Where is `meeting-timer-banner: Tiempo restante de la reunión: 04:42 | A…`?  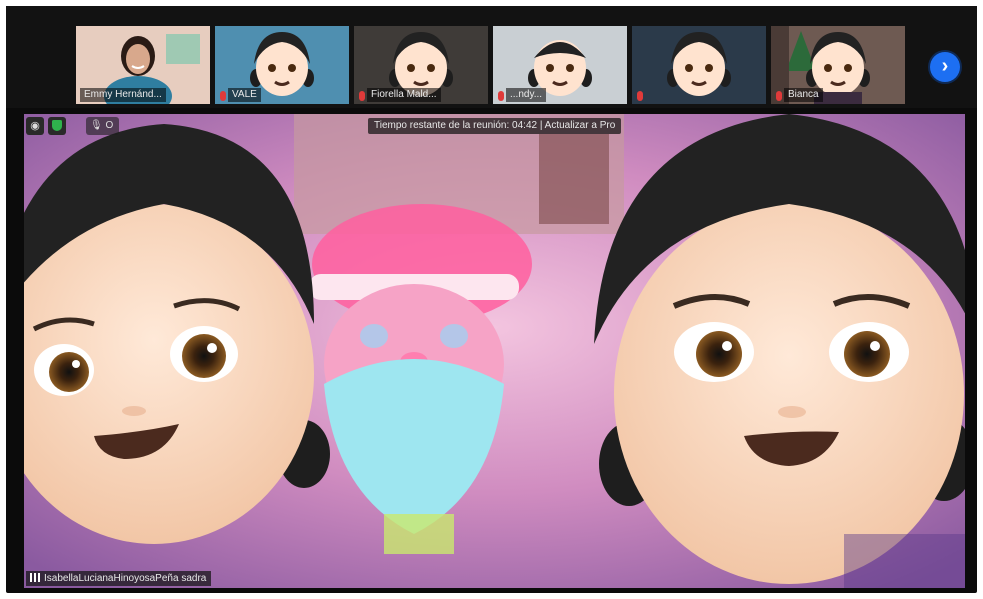 meeting-timer-banner: Tiempo restante de la reunión: 04:42 | A… is located at coordinates (495, 126).